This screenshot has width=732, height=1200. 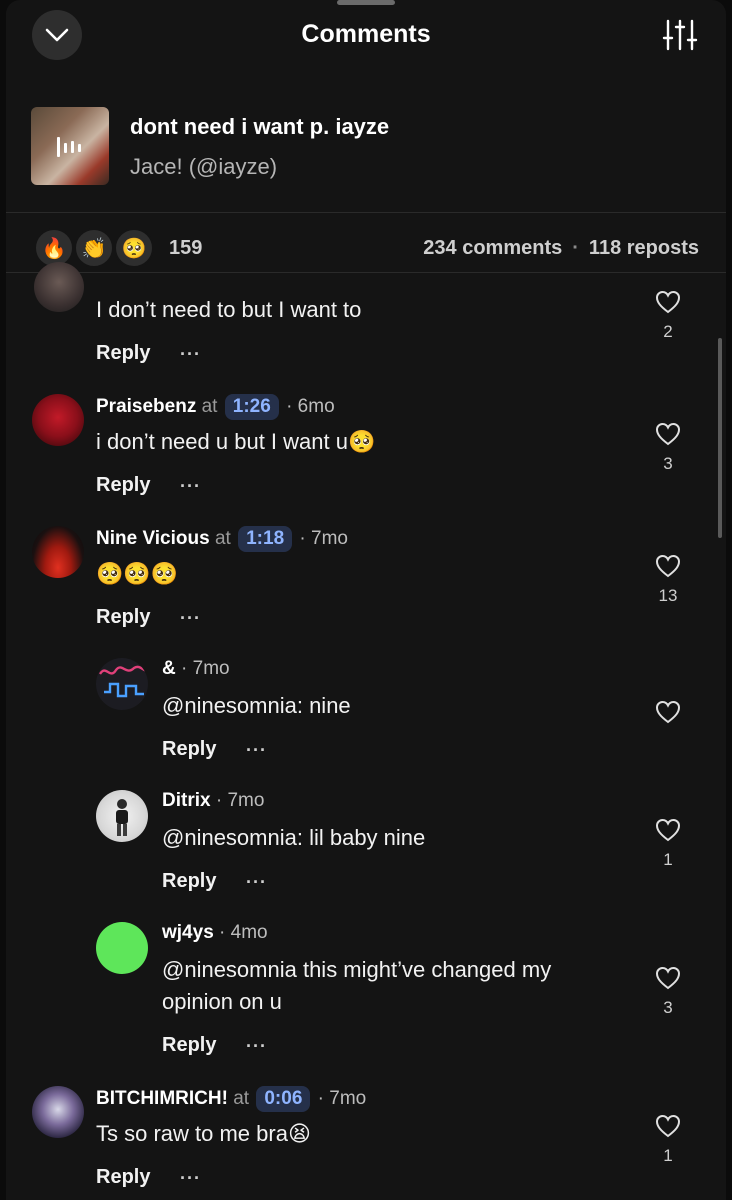 I want to click on sliders-icon, so click(x=680, y=35).